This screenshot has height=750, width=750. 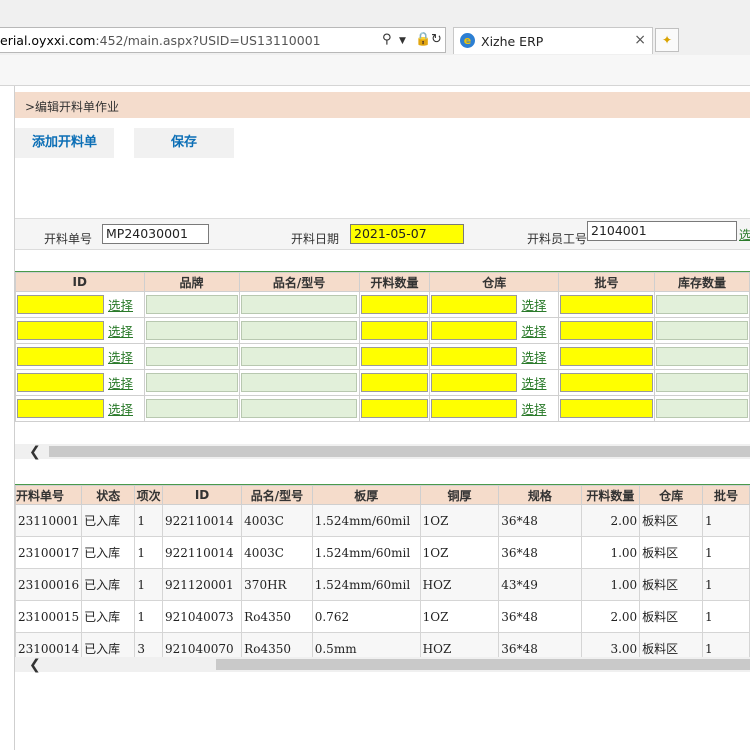 I want to click on cell-qty: 2.00, so click(x=610, y=616).